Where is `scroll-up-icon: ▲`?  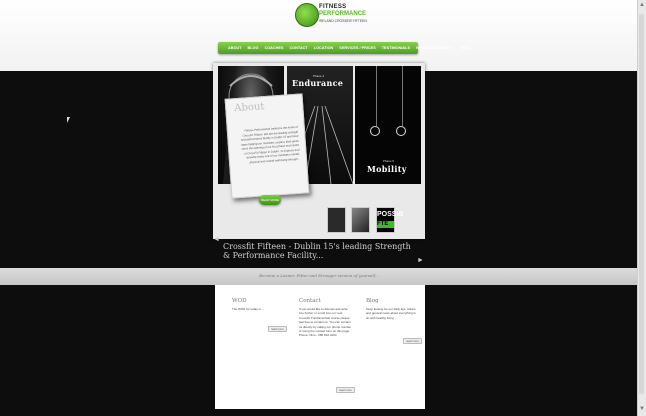
scroll-up-icon: ▲ is located at coordinates (642, 5).